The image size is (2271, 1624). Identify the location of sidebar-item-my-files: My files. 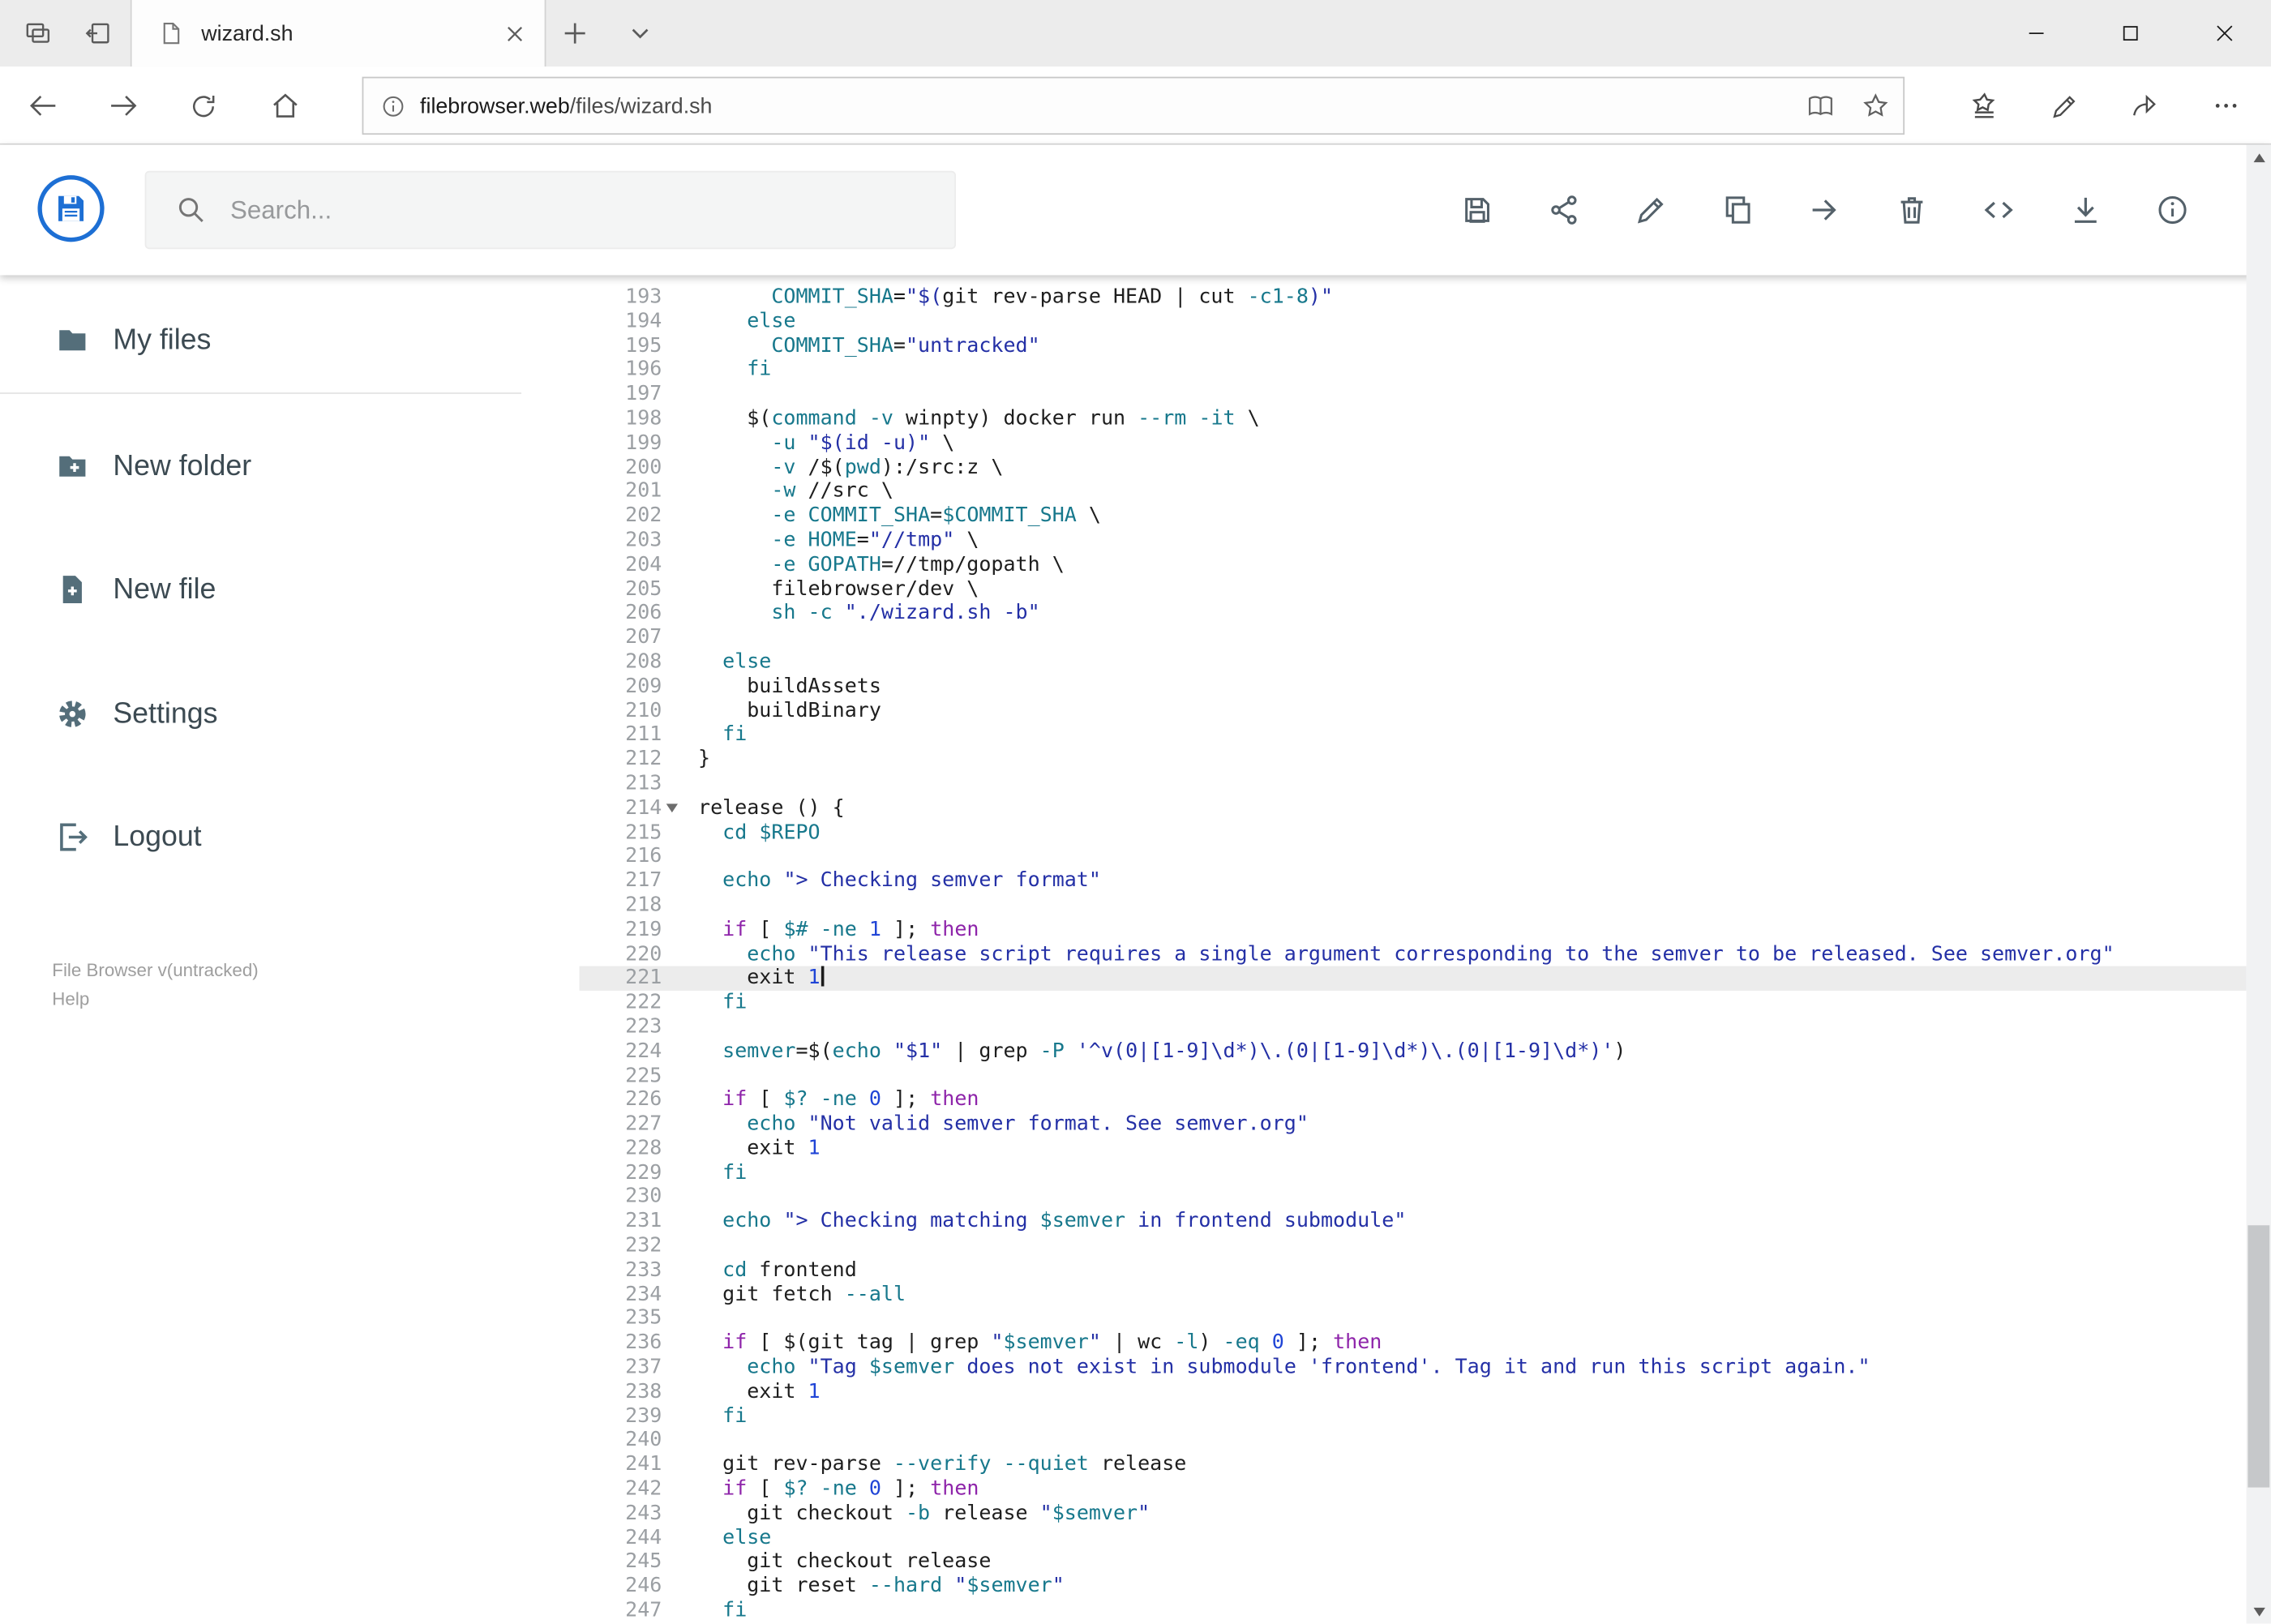
(260, 341).